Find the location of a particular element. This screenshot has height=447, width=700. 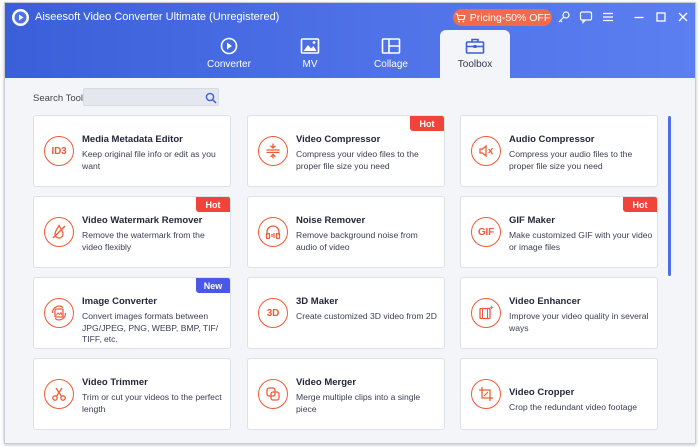

scrollbar-thumb is located at coordinates (669, 196).